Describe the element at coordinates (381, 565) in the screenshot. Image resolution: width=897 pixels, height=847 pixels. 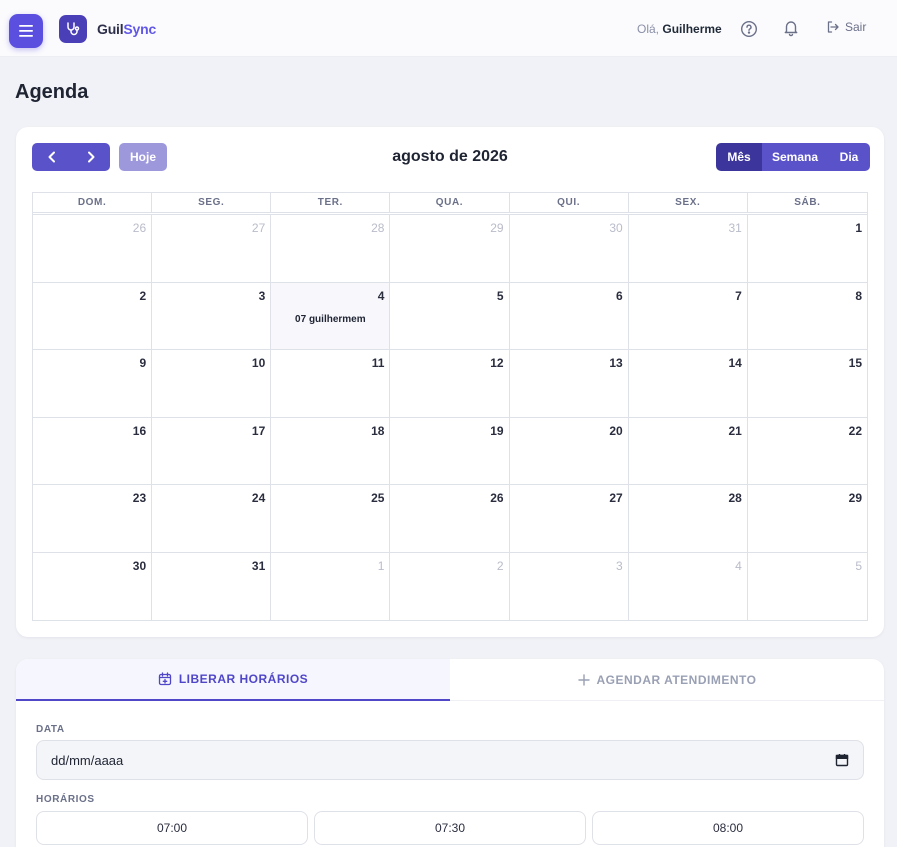
I see `day-number: 1` at that location.